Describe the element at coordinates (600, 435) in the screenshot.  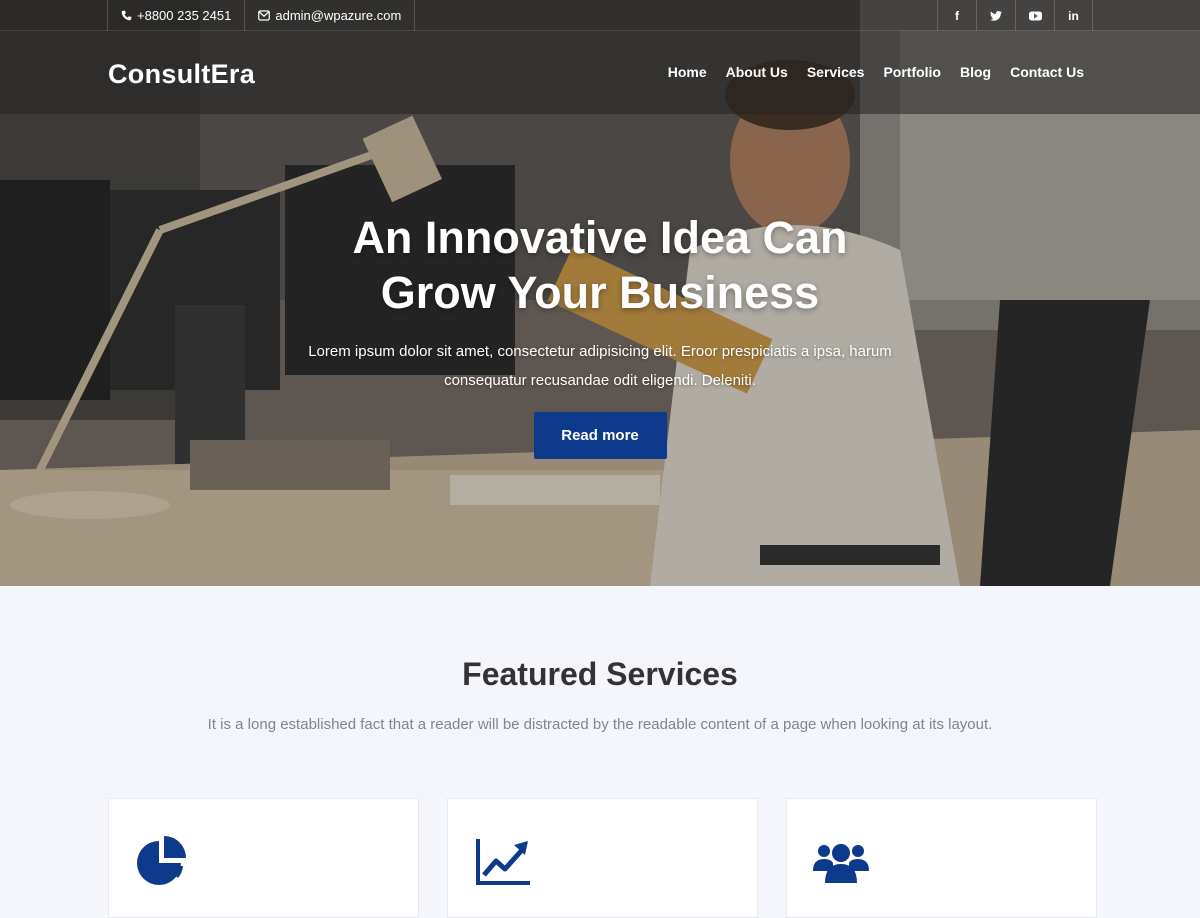
I see `read-more-button: Read more` at that location.